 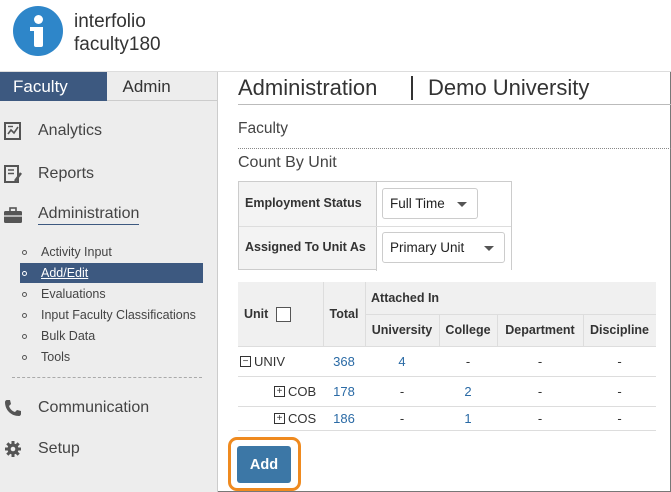 What do you see at coordinates (117, 33) in the screenshot?
I see `brand-name: interfolio faculty180` at bounding box center [117, 33].